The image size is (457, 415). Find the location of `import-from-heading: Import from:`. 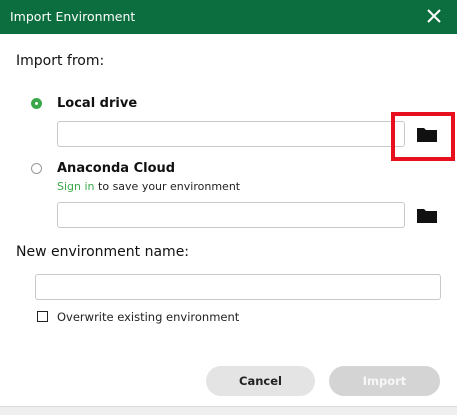

import-from-heading: Import from: is located at coordinates (60, 61).